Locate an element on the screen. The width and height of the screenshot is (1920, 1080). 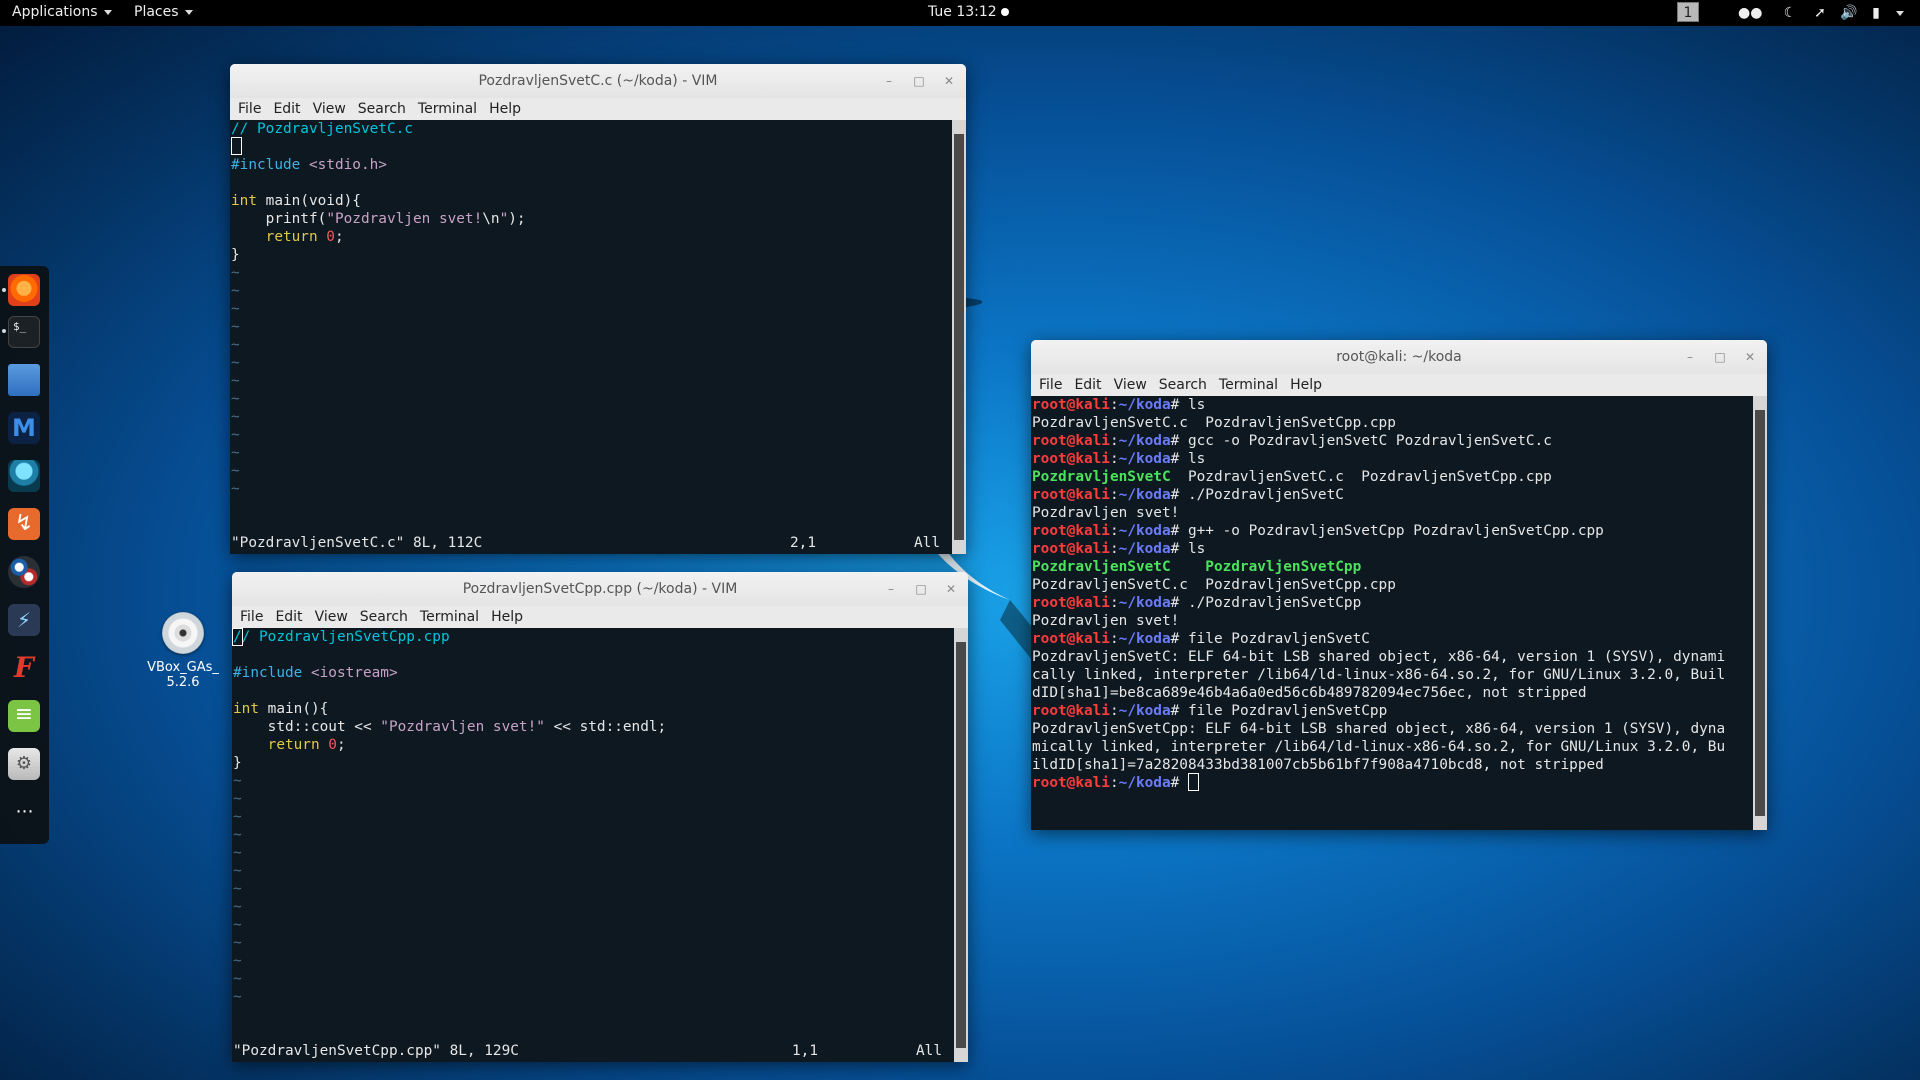
beef-icon: ⚡ is located at coordinates (24, 620).